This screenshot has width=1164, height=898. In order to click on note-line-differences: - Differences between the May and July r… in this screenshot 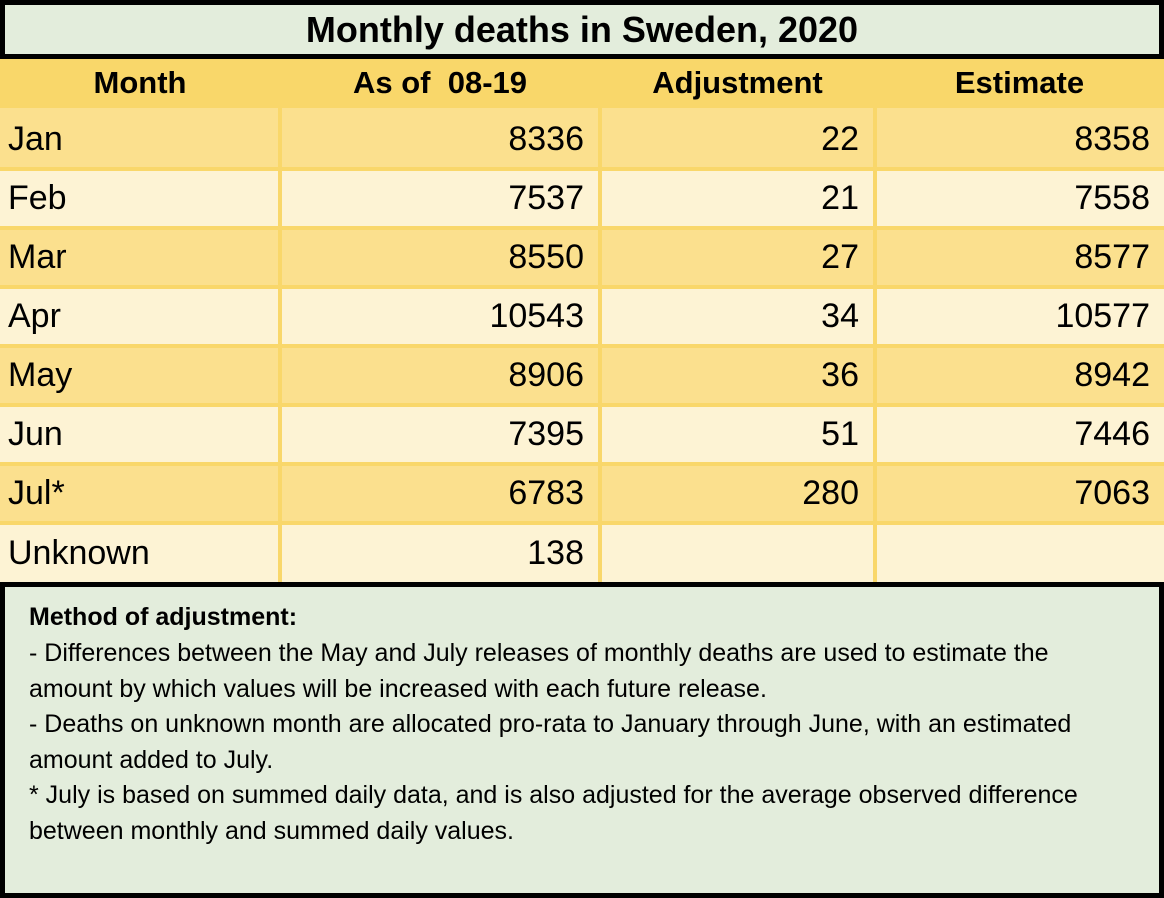, I will do `click(539, 671)`.